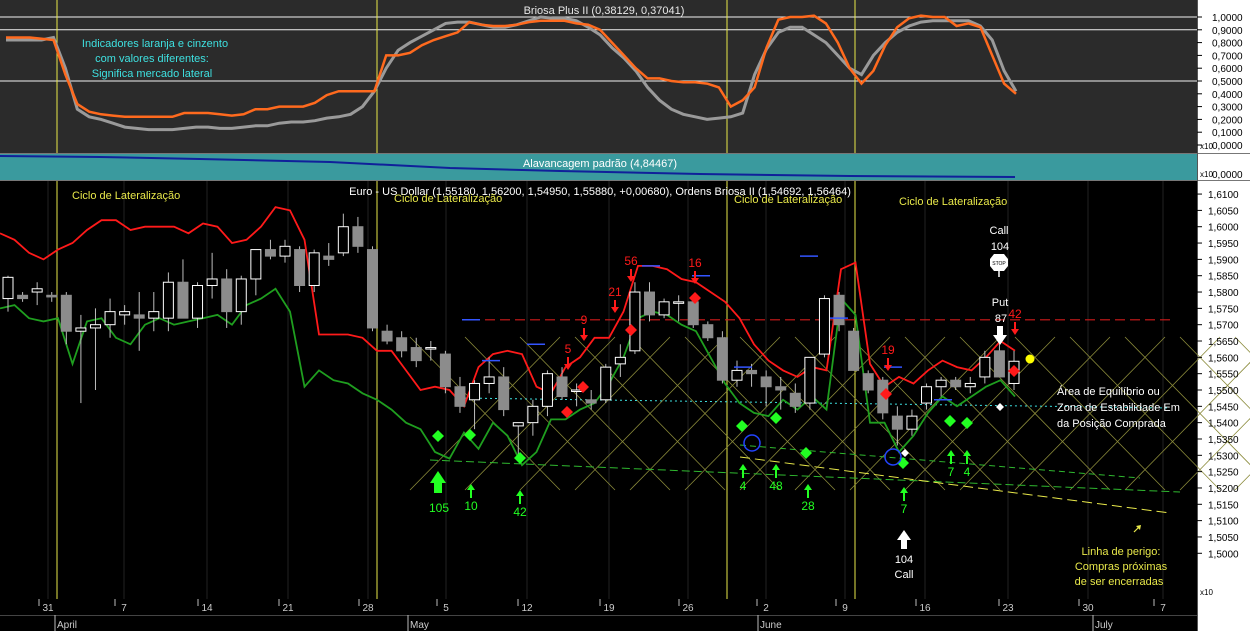 The width and height of the screenshot is (1250, 631). I want to click on current-price-marker, so click(1030, 359).